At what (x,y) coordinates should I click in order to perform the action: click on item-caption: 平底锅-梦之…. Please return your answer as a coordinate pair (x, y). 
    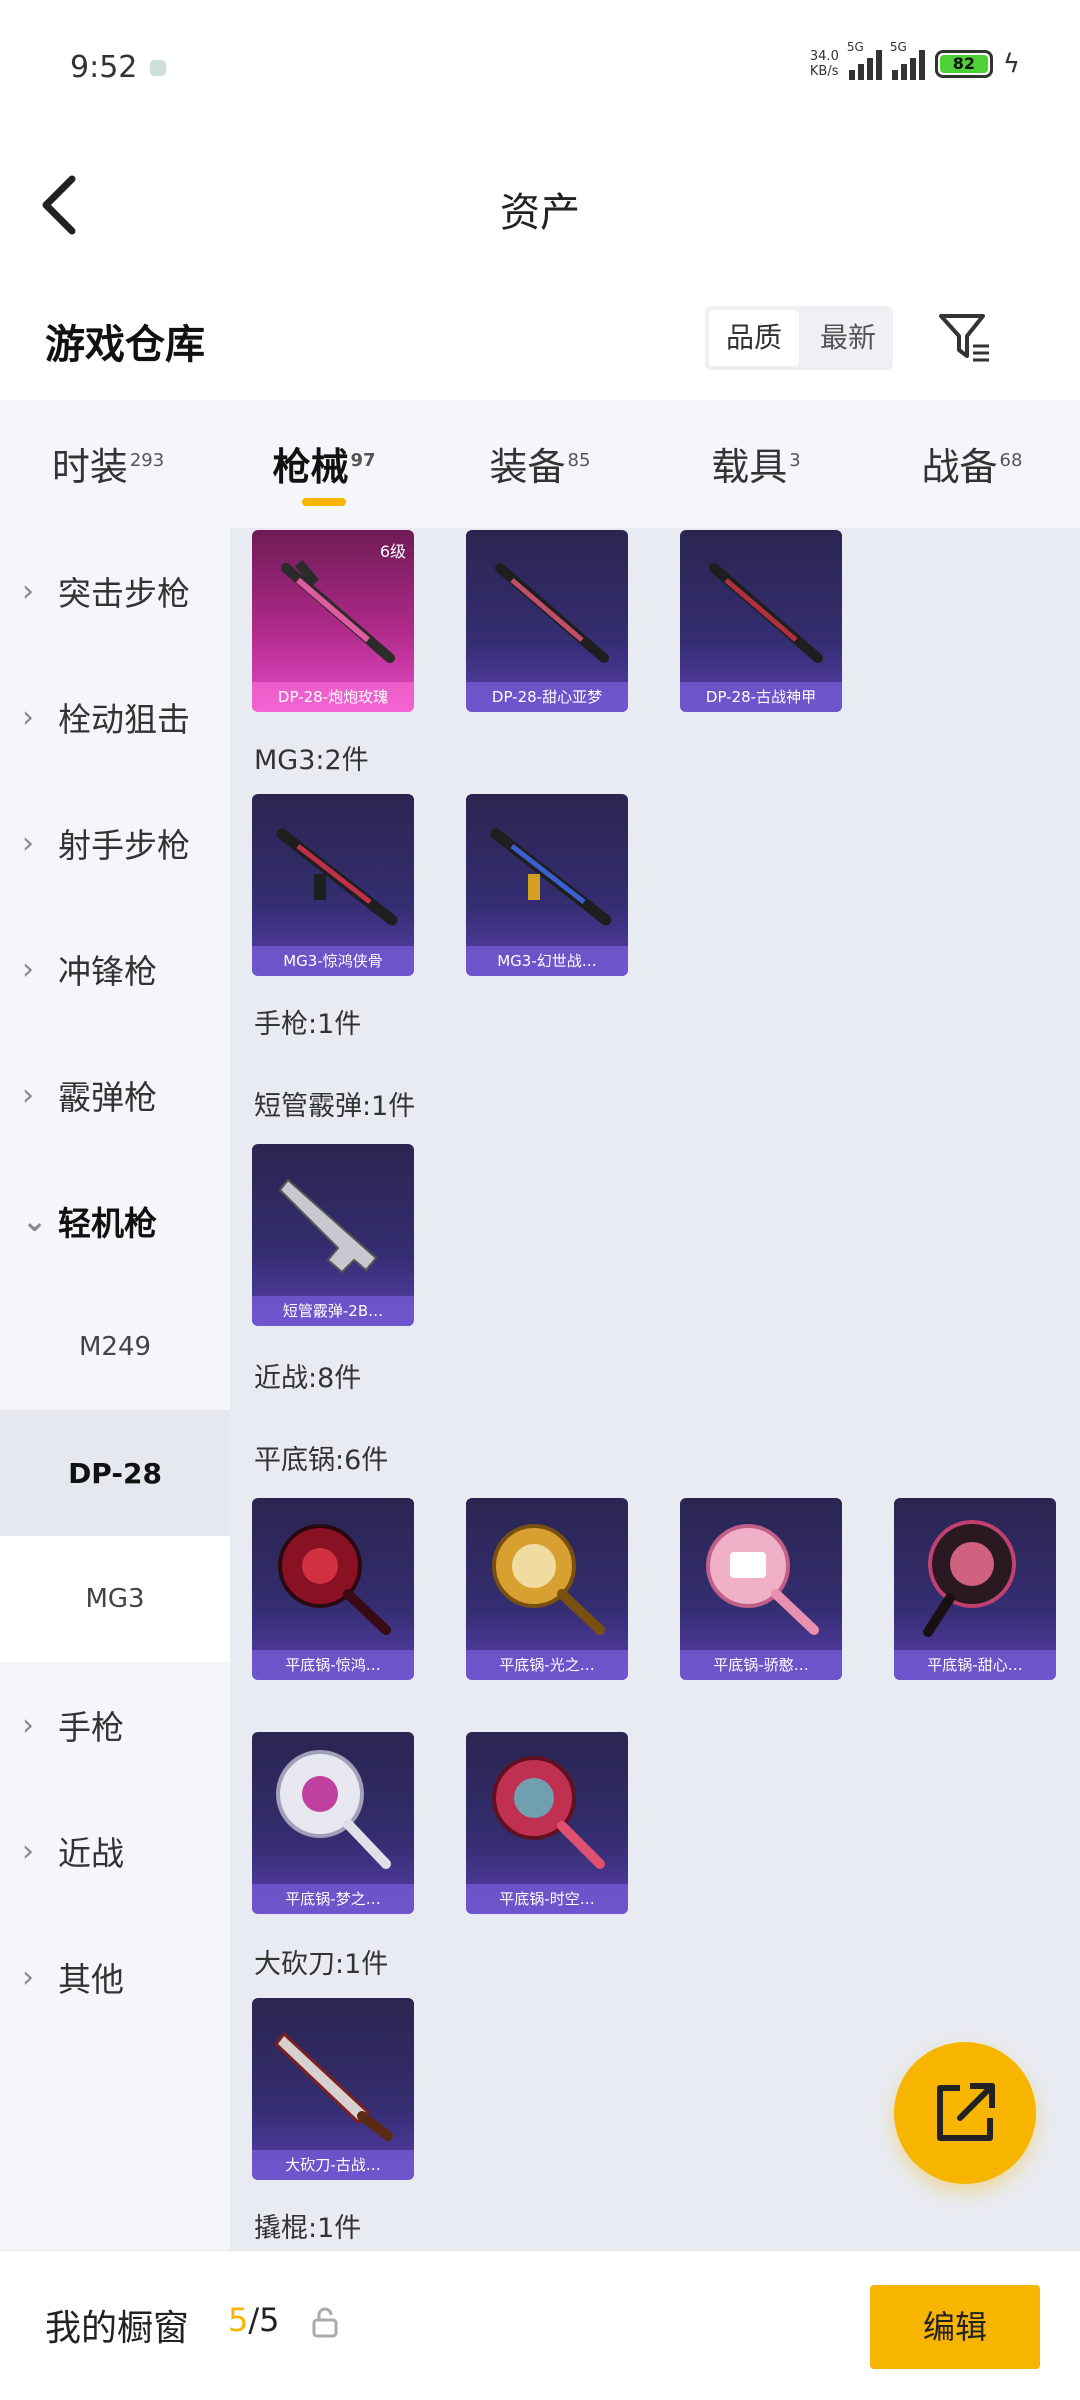
    Looking at the image, I should click on (333, 1899).